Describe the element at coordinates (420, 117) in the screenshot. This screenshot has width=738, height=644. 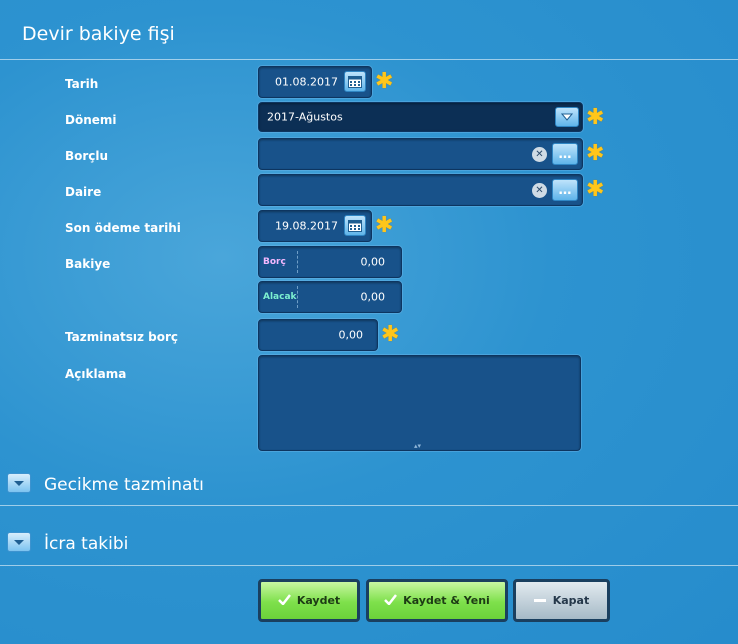
I see `donemi-select: 2017-Ağustos` at that location.